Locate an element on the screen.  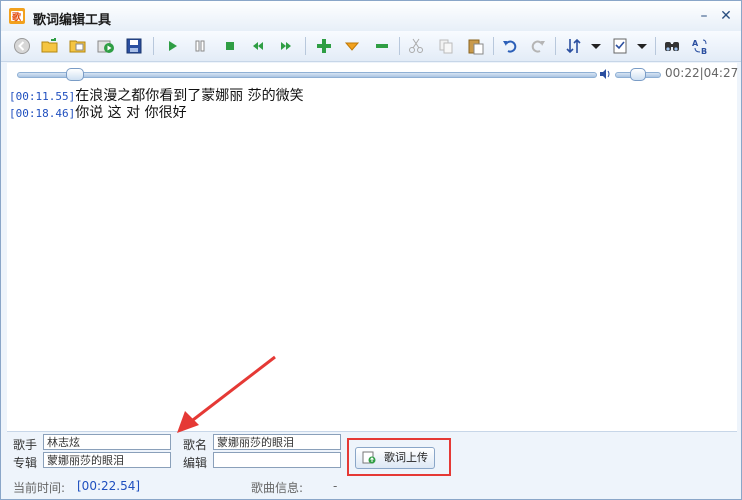
current-time-label: 当前时间: is located at coordinates (39, 488).